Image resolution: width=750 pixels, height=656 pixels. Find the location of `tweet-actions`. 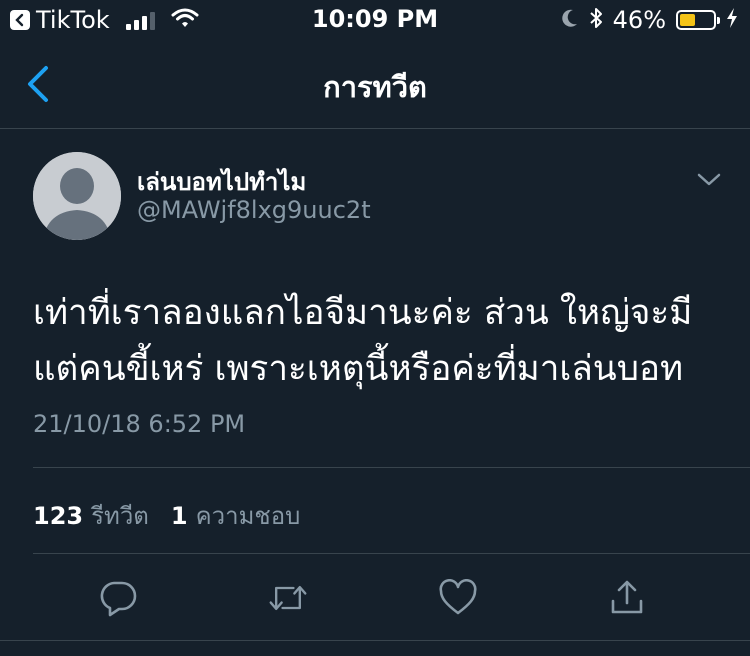

tweet-actions is located at coordinates (375, 600).